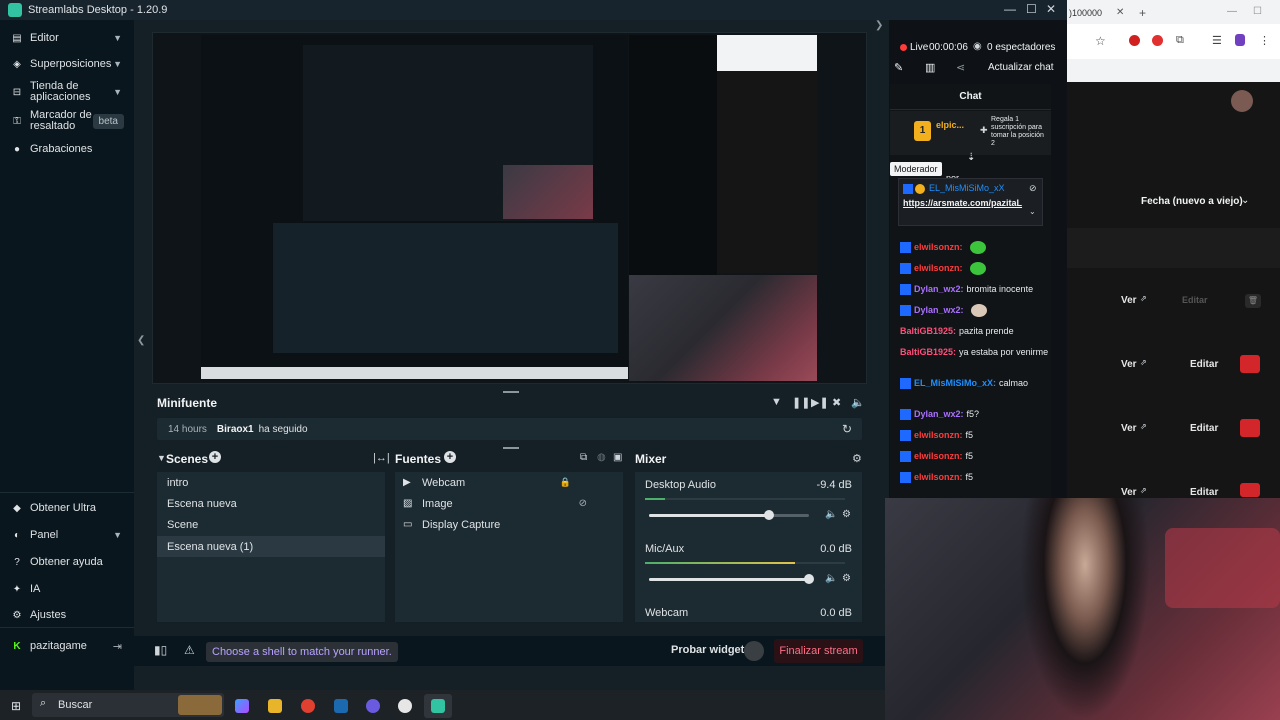 The image size is (1280, 720). What do you see at coordinates (161, 458) in the screenshot?
I see `collapse-scenes-icon: ▼` at bounding box center [161, 458].